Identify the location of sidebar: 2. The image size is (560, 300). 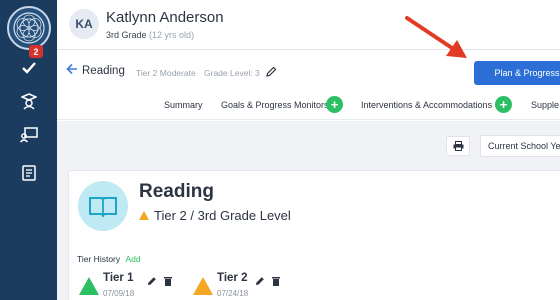
(28, 150).